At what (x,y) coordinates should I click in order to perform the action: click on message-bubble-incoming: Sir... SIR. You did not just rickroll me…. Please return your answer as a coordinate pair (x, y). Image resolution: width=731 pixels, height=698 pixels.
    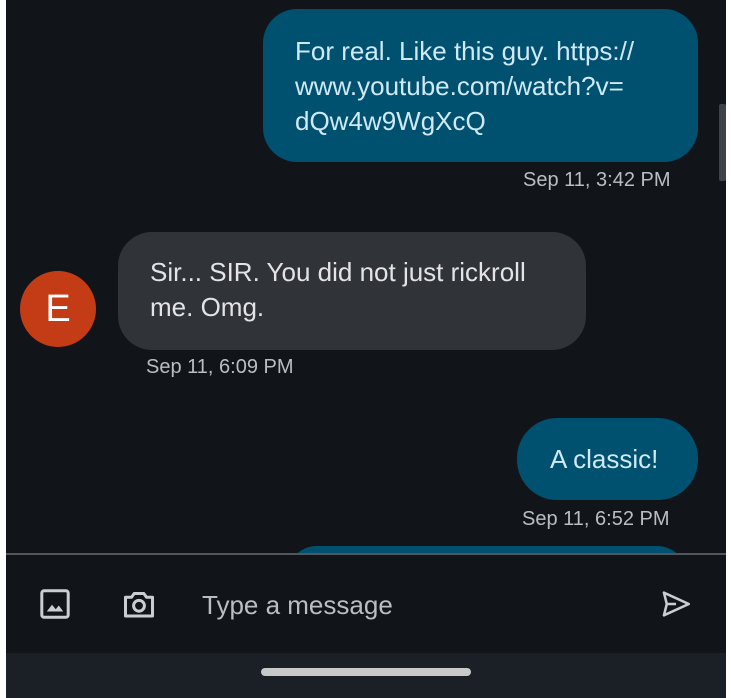
    Looking at the image, I should click on (352, 291).